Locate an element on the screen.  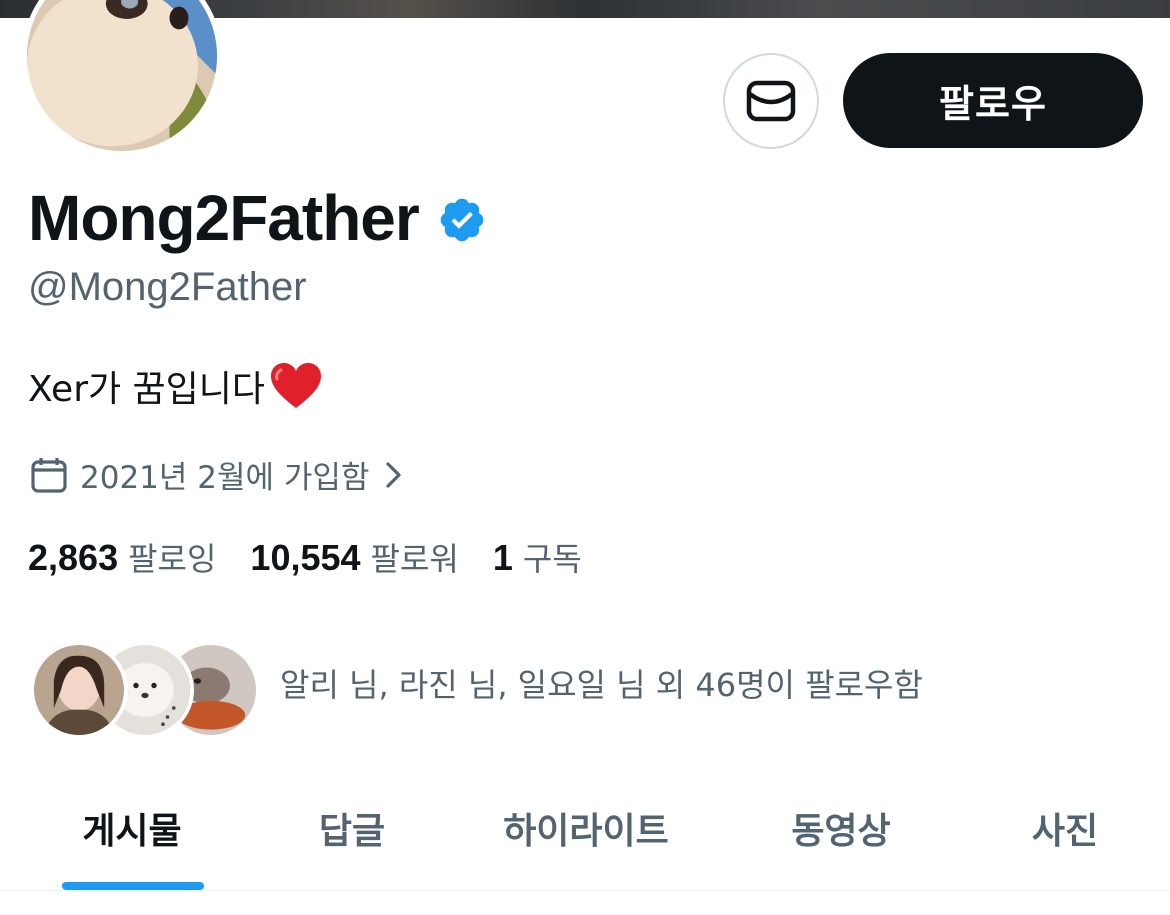
envelope-icon is located at coordinates (771, 101).